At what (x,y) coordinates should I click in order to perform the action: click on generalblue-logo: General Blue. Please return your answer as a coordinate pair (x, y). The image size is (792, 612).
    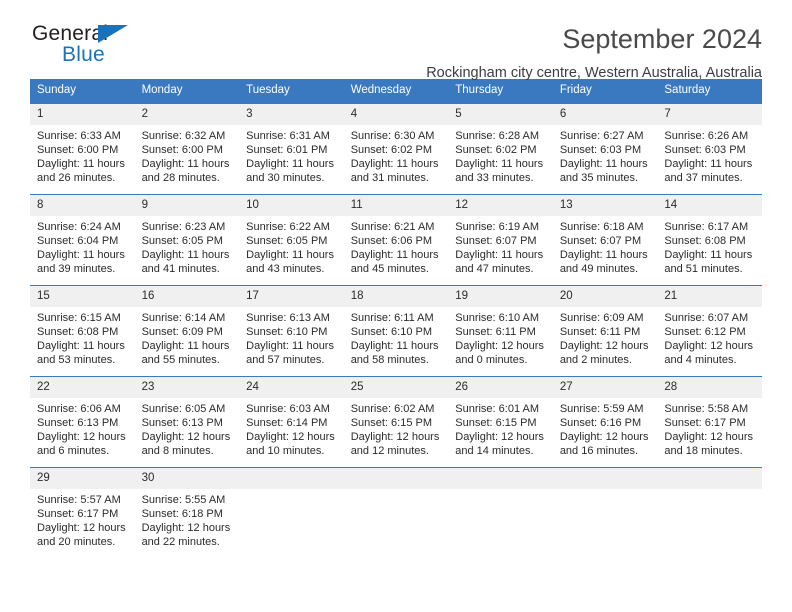
    Looking at the image, I should click on (90, 45).